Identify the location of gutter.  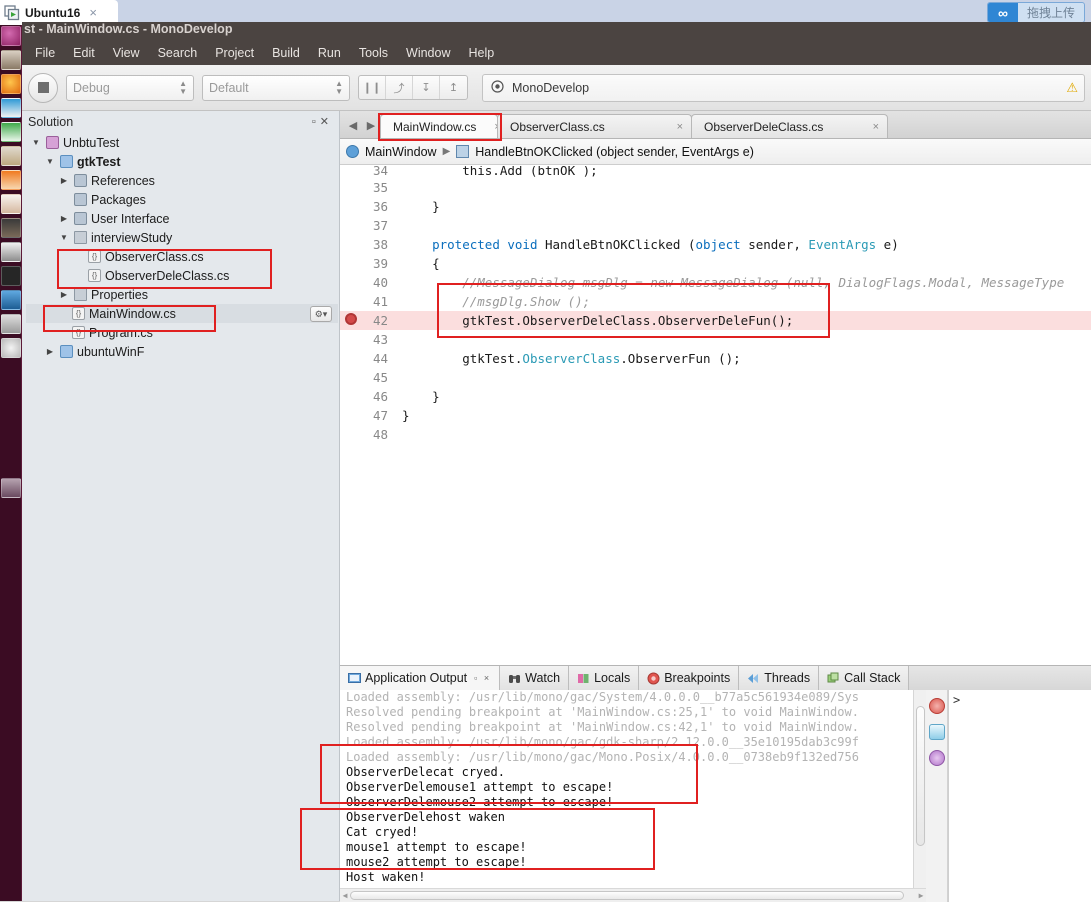
(351, 320).